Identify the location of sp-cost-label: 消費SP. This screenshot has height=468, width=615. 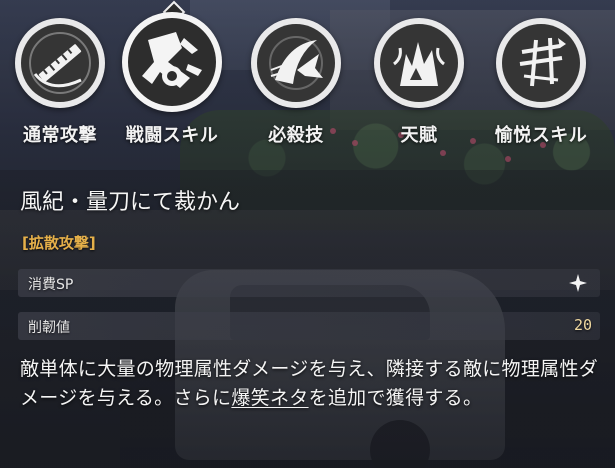
(51, 285).